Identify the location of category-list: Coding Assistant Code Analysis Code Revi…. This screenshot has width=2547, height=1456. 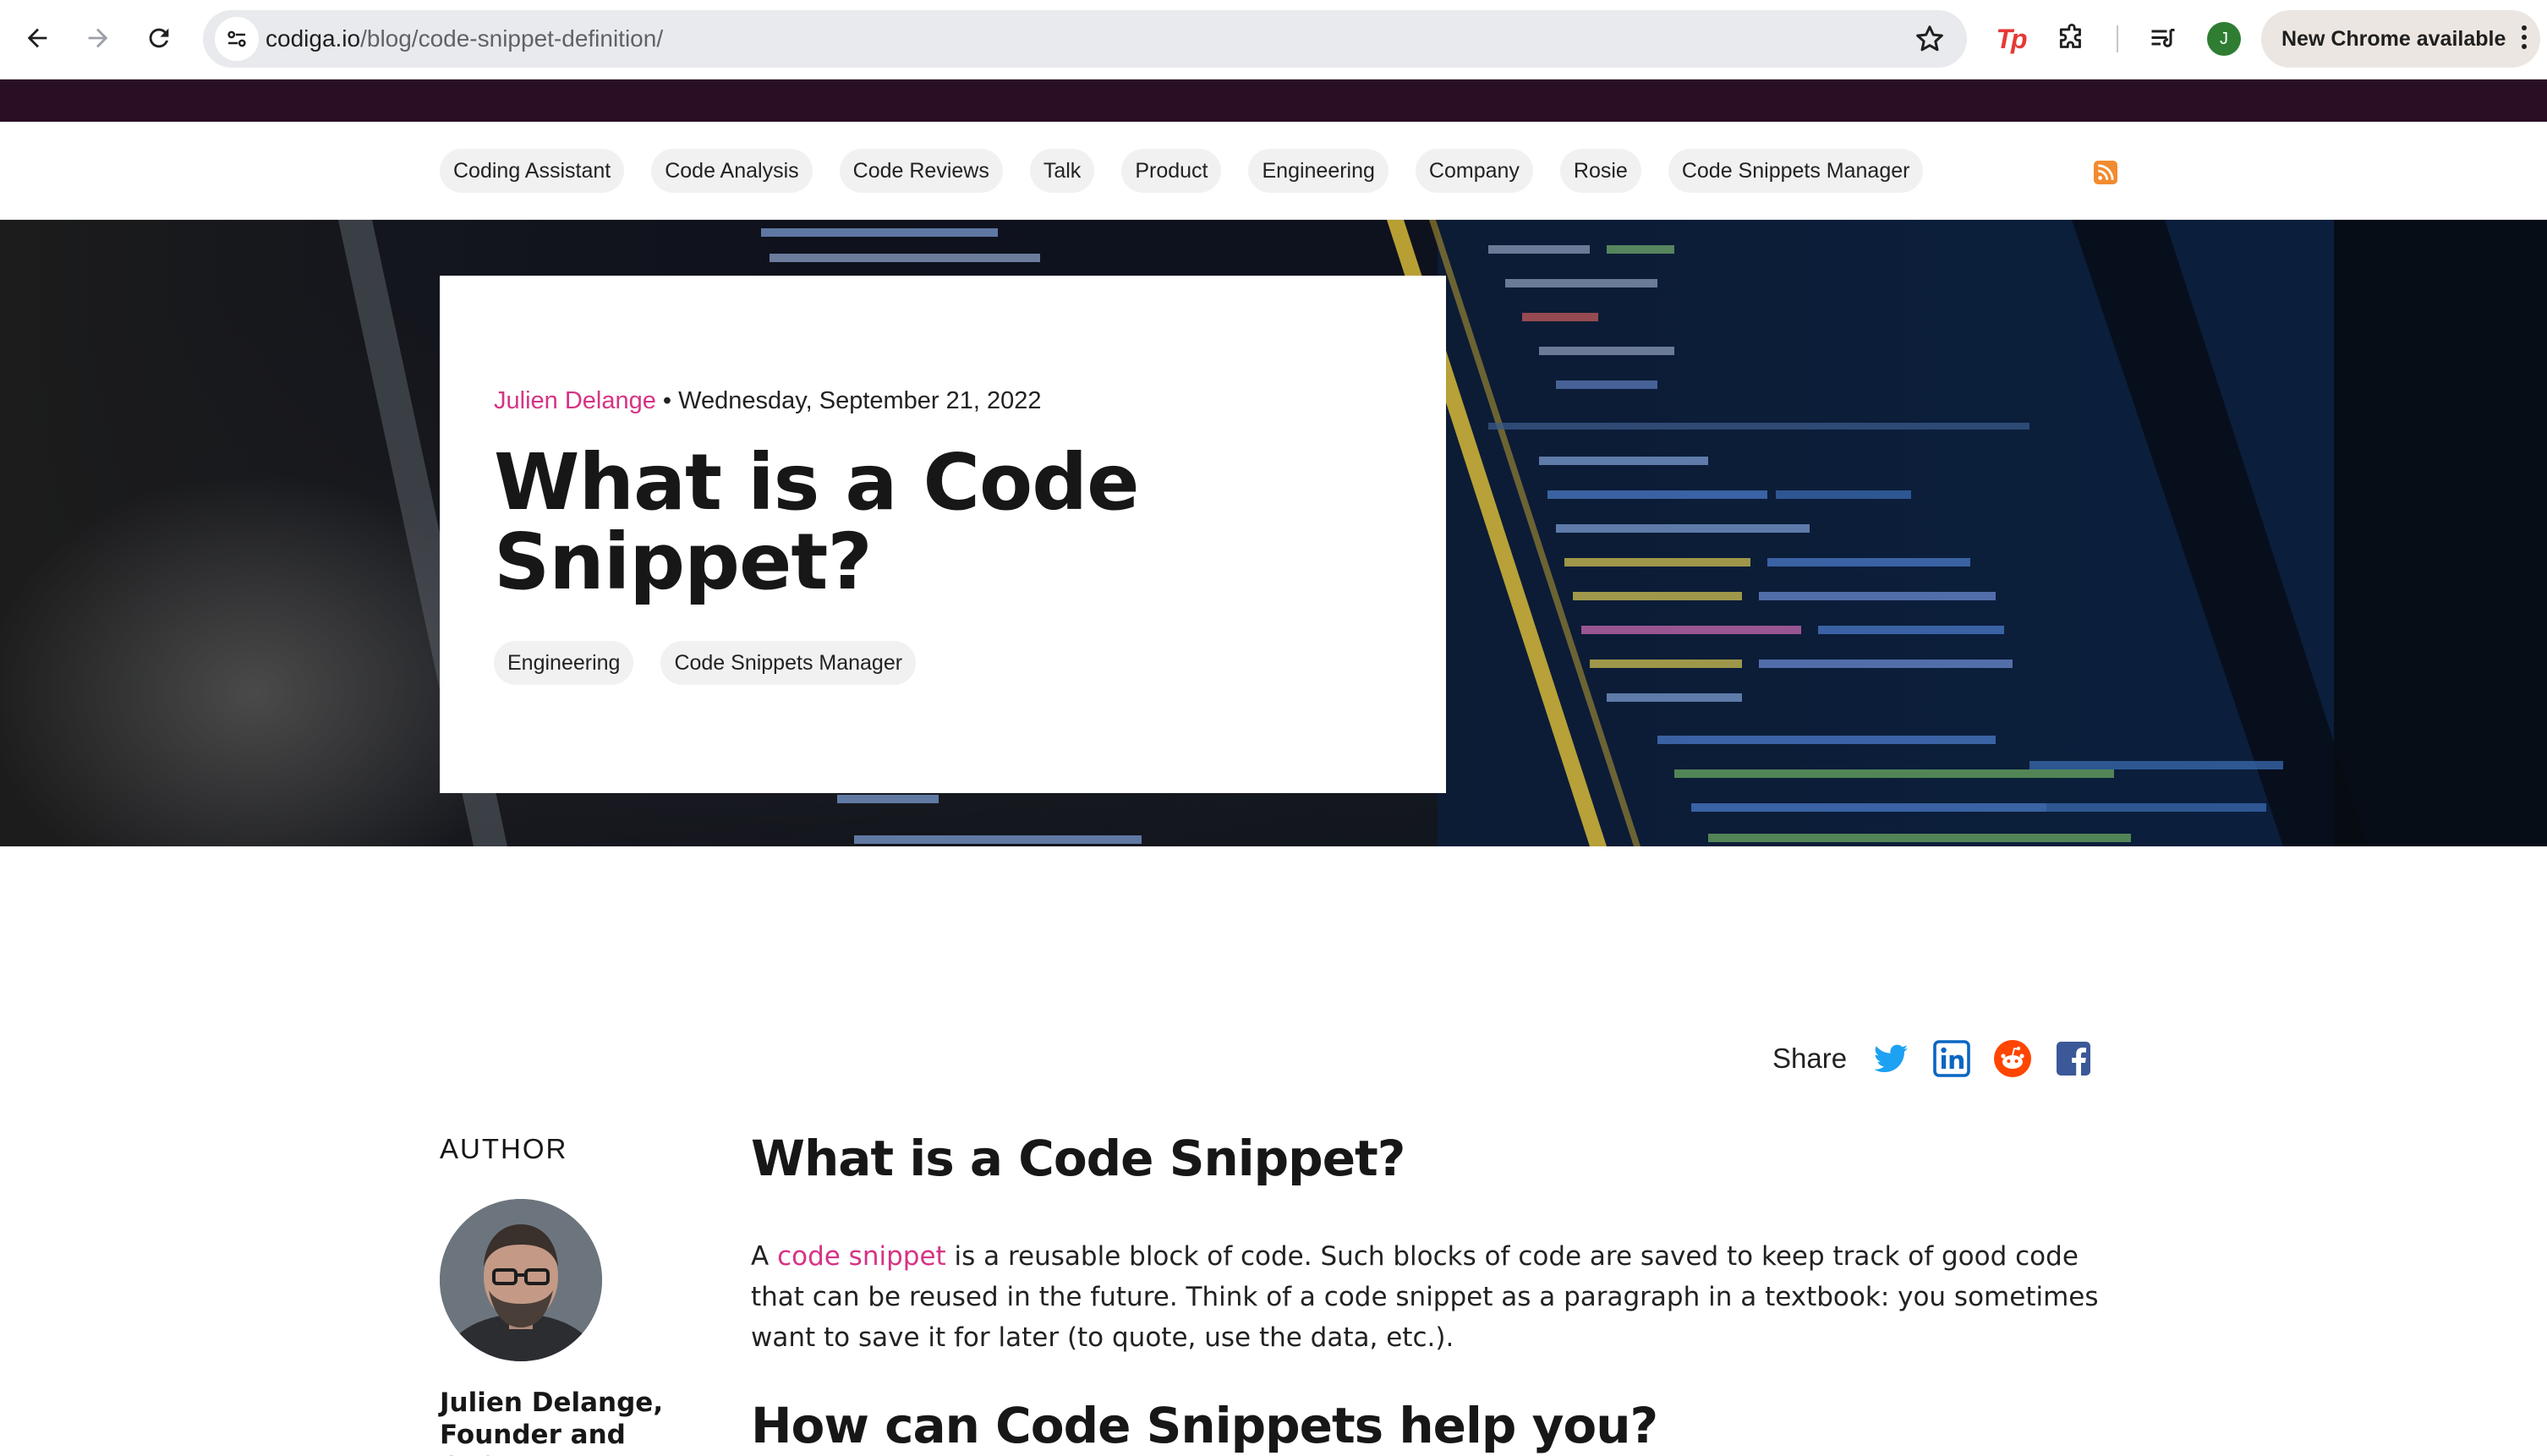
(1182, 171).